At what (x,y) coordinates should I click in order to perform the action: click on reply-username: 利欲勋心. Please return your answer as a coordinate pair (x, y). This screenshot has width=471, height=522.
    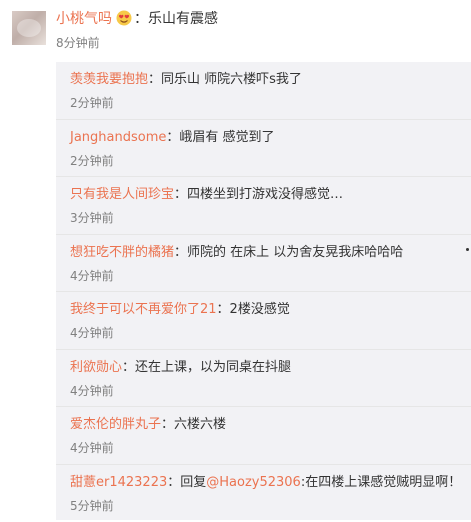
    Looking at the image, I should click on (96, 367).